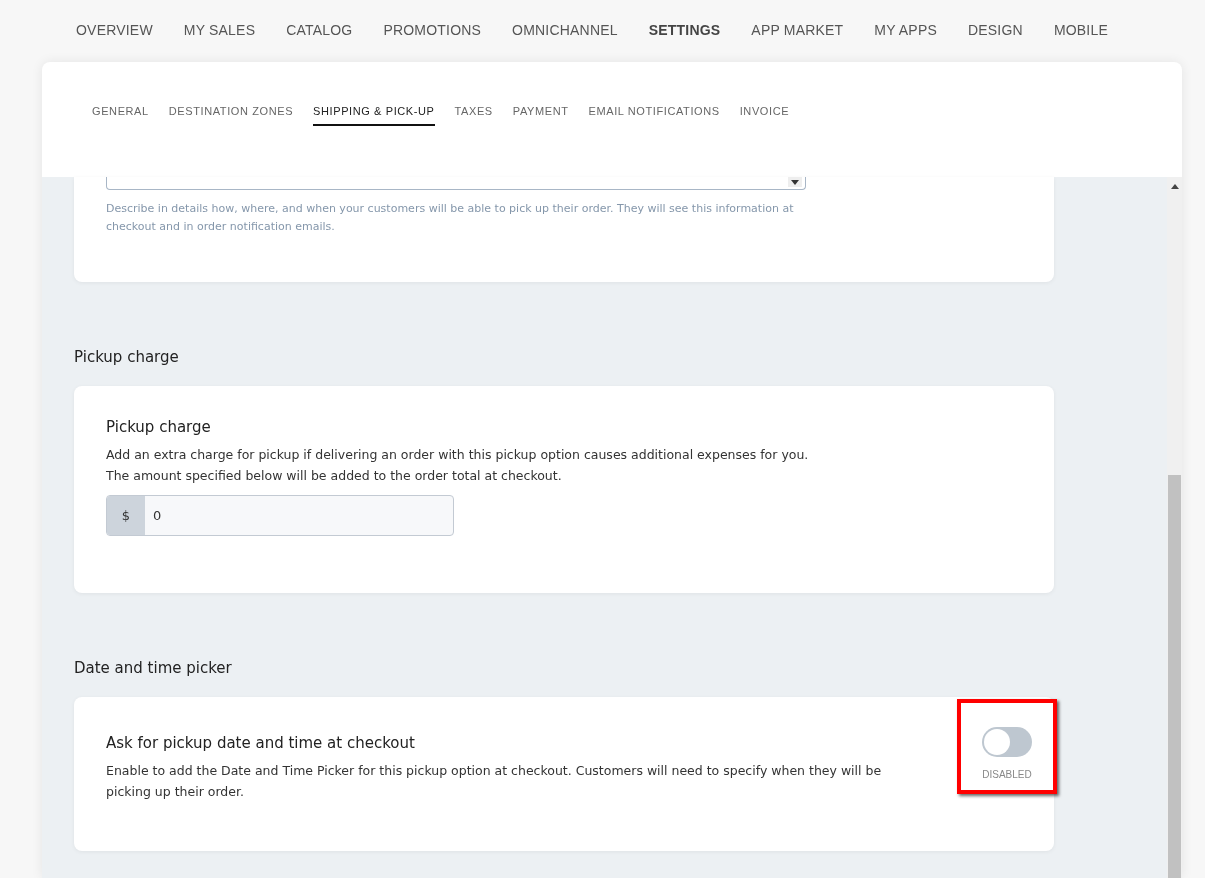  What do you see at coordinates (565, 41) in the screenshot?
I see `nav-link: OMNICHANNEL` at bounding box center [565, 41].